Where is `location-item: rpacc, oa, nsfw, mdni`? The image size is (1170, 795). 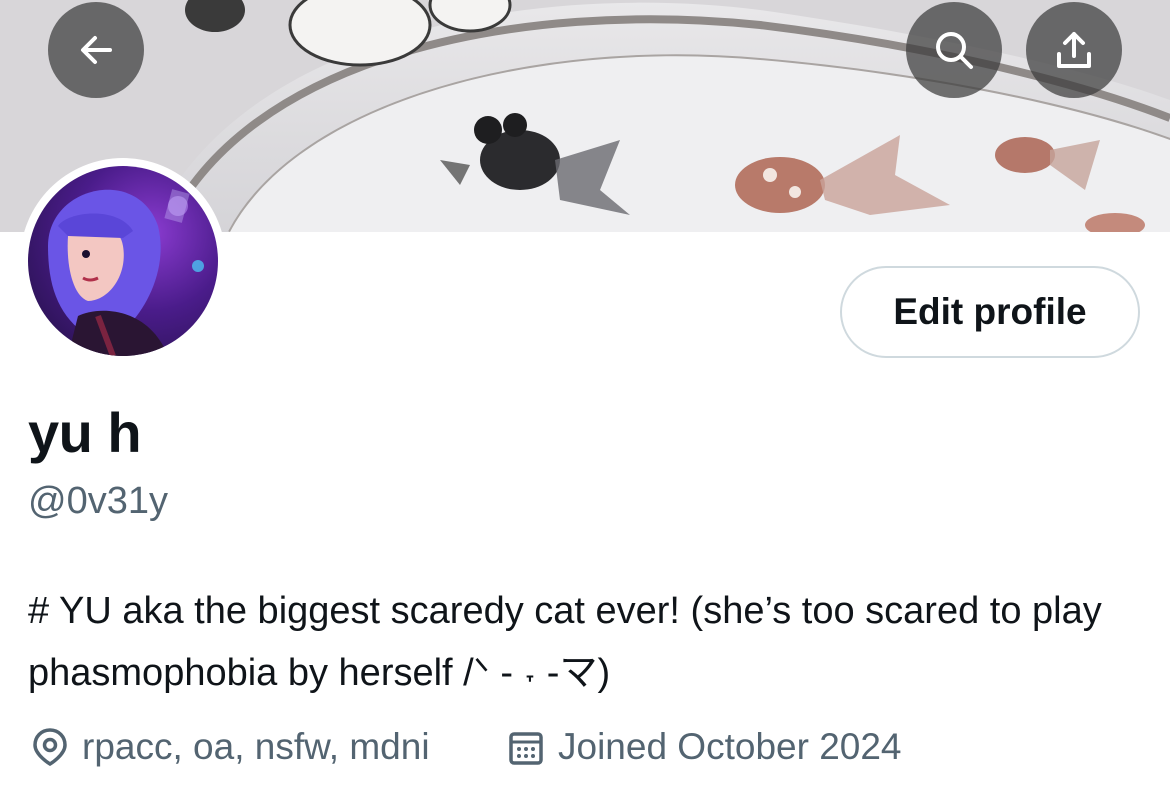 location-item: rpacc, oa, nsfw, mdni is located at coordinates (231, 747).